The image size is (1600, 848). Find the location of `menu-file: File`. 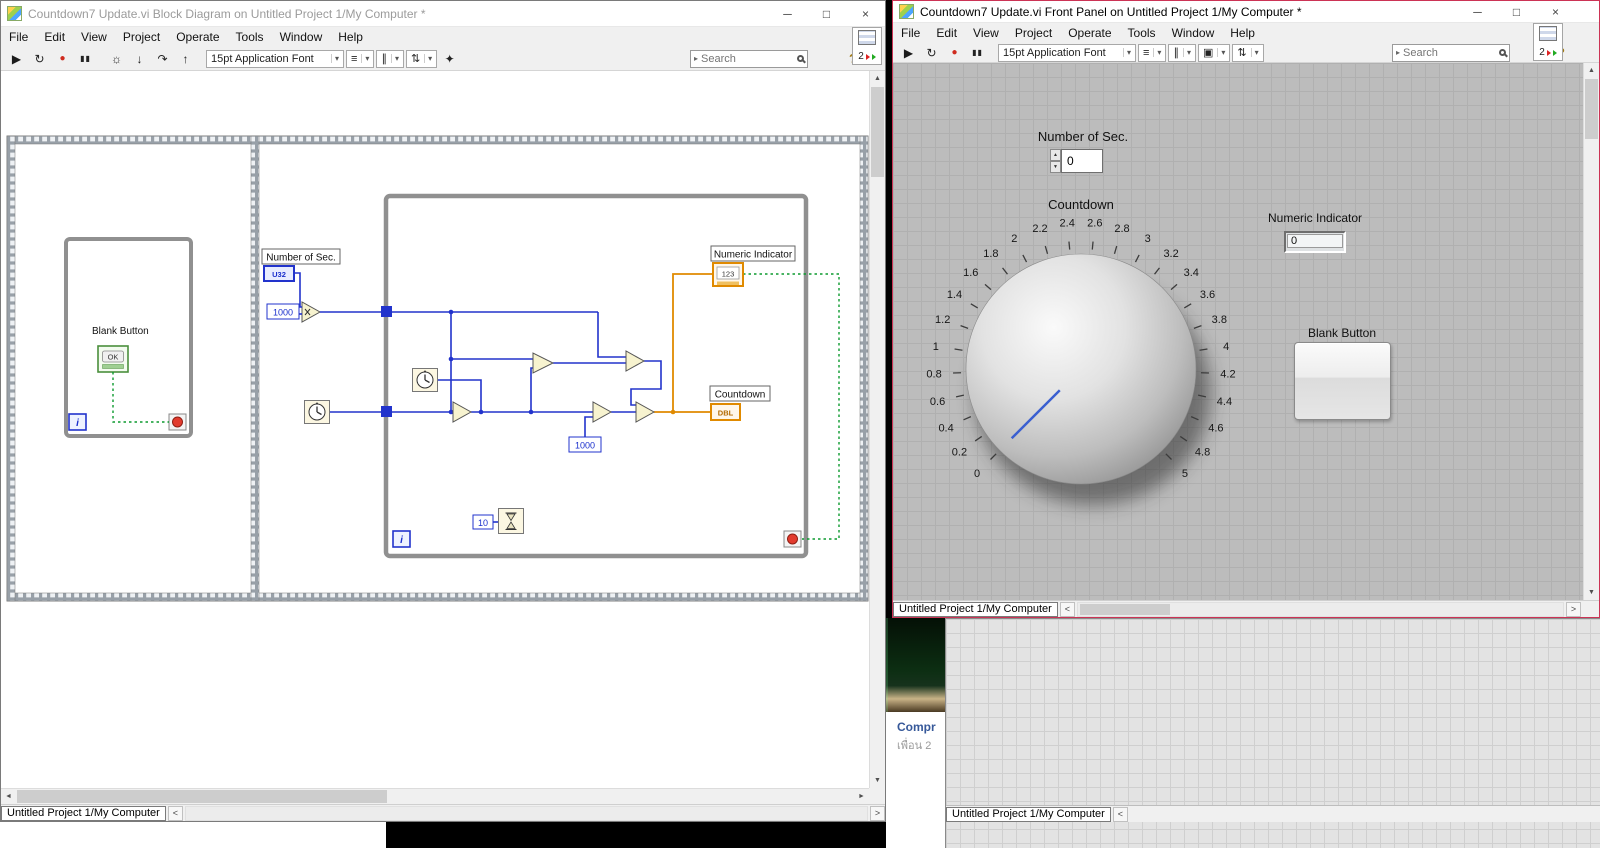

menu-file: File is located at coordinates (18, 37).